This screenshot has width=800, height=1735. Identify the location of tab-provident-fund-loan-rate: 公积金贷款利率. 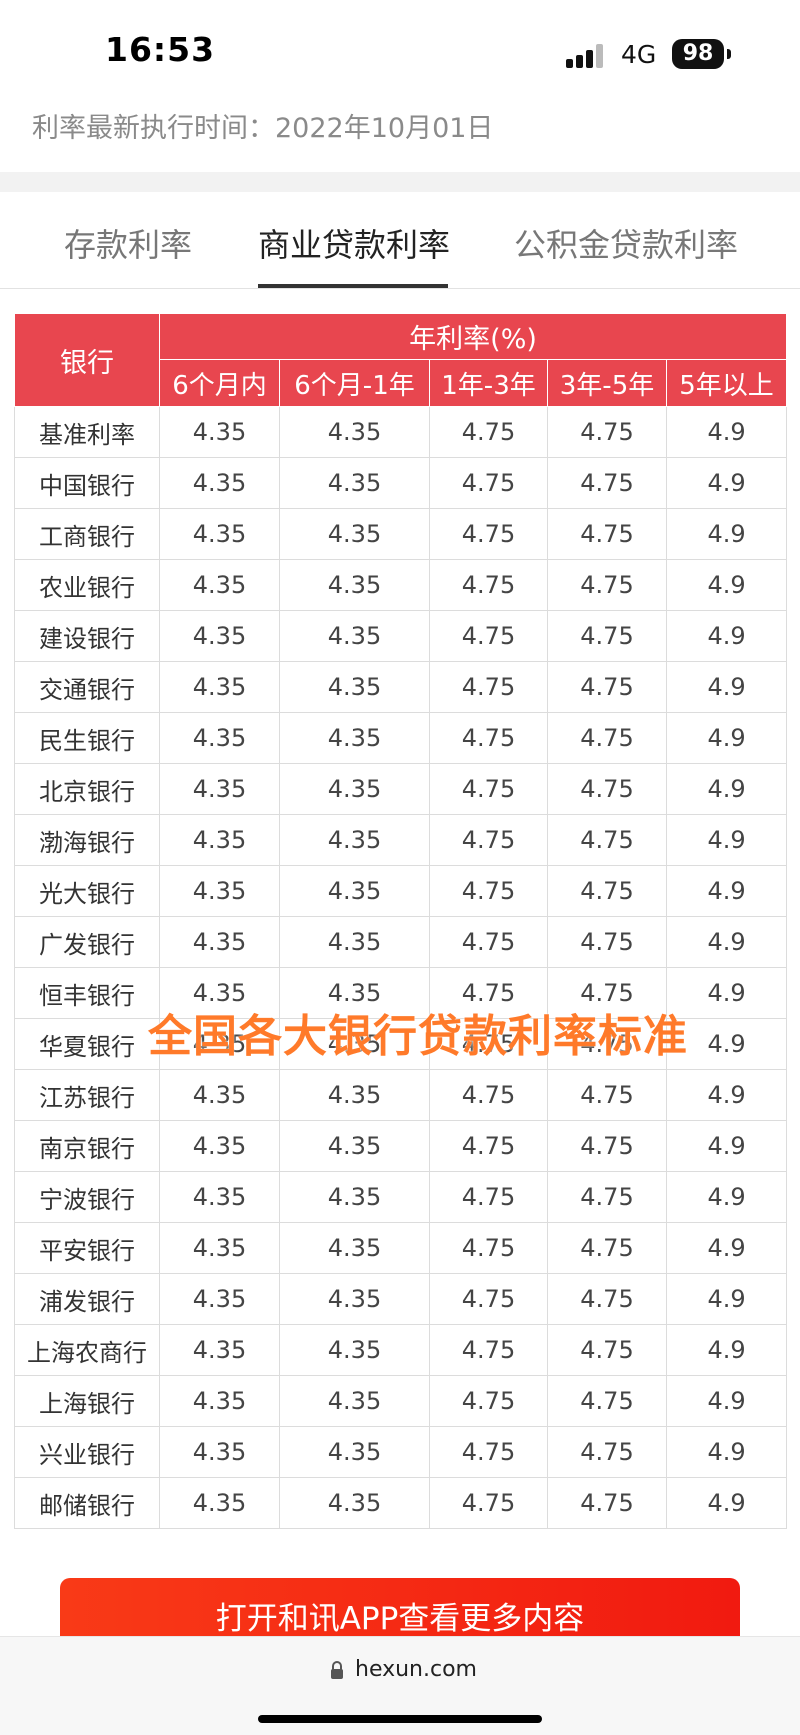
(626, 243).